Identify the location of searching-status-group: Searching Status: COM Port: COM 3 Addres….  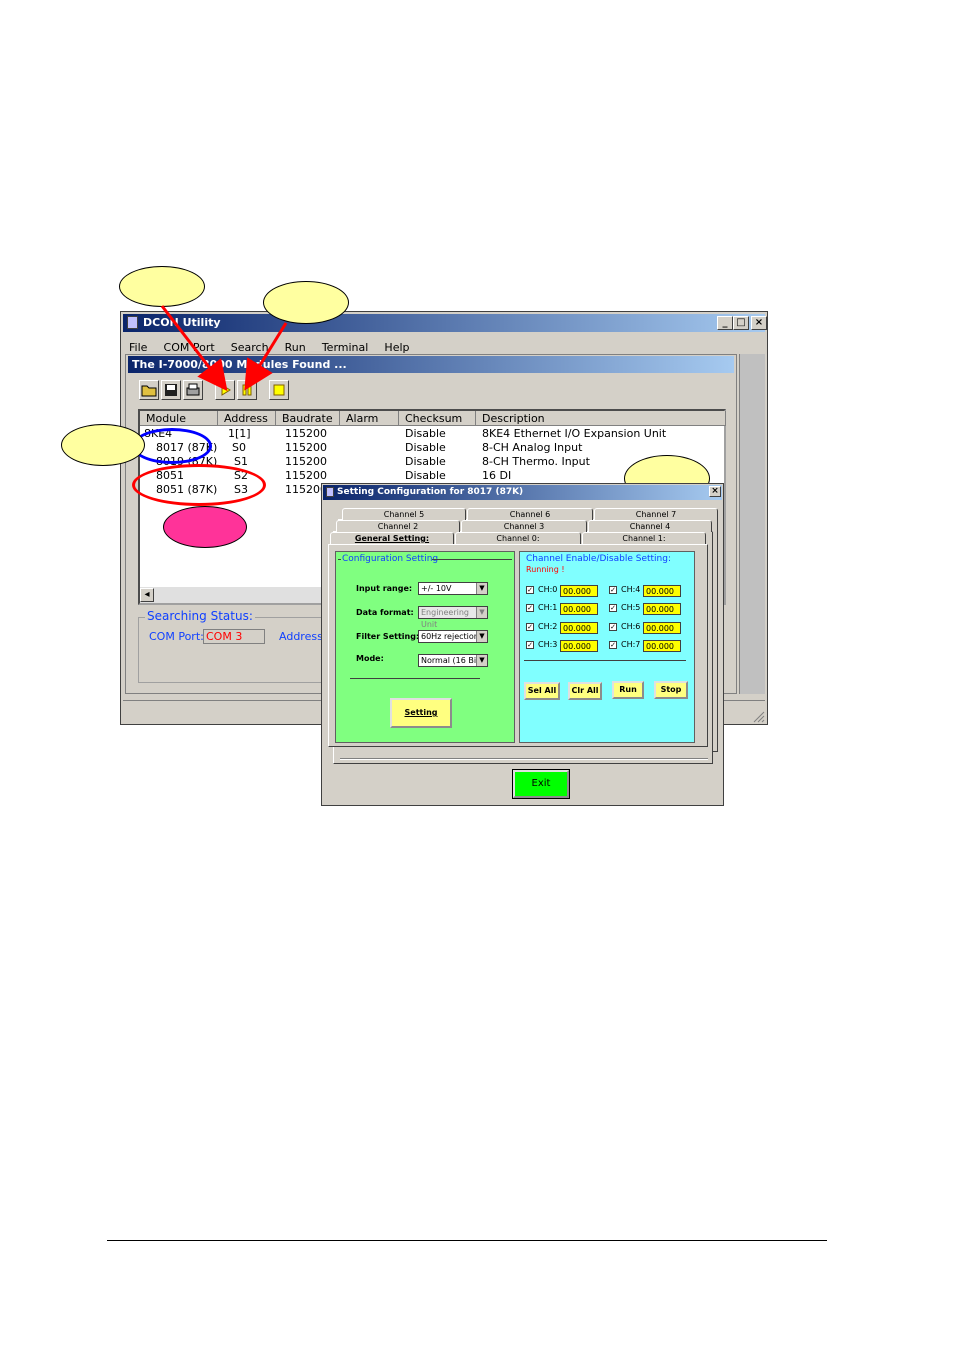
(238, 646).